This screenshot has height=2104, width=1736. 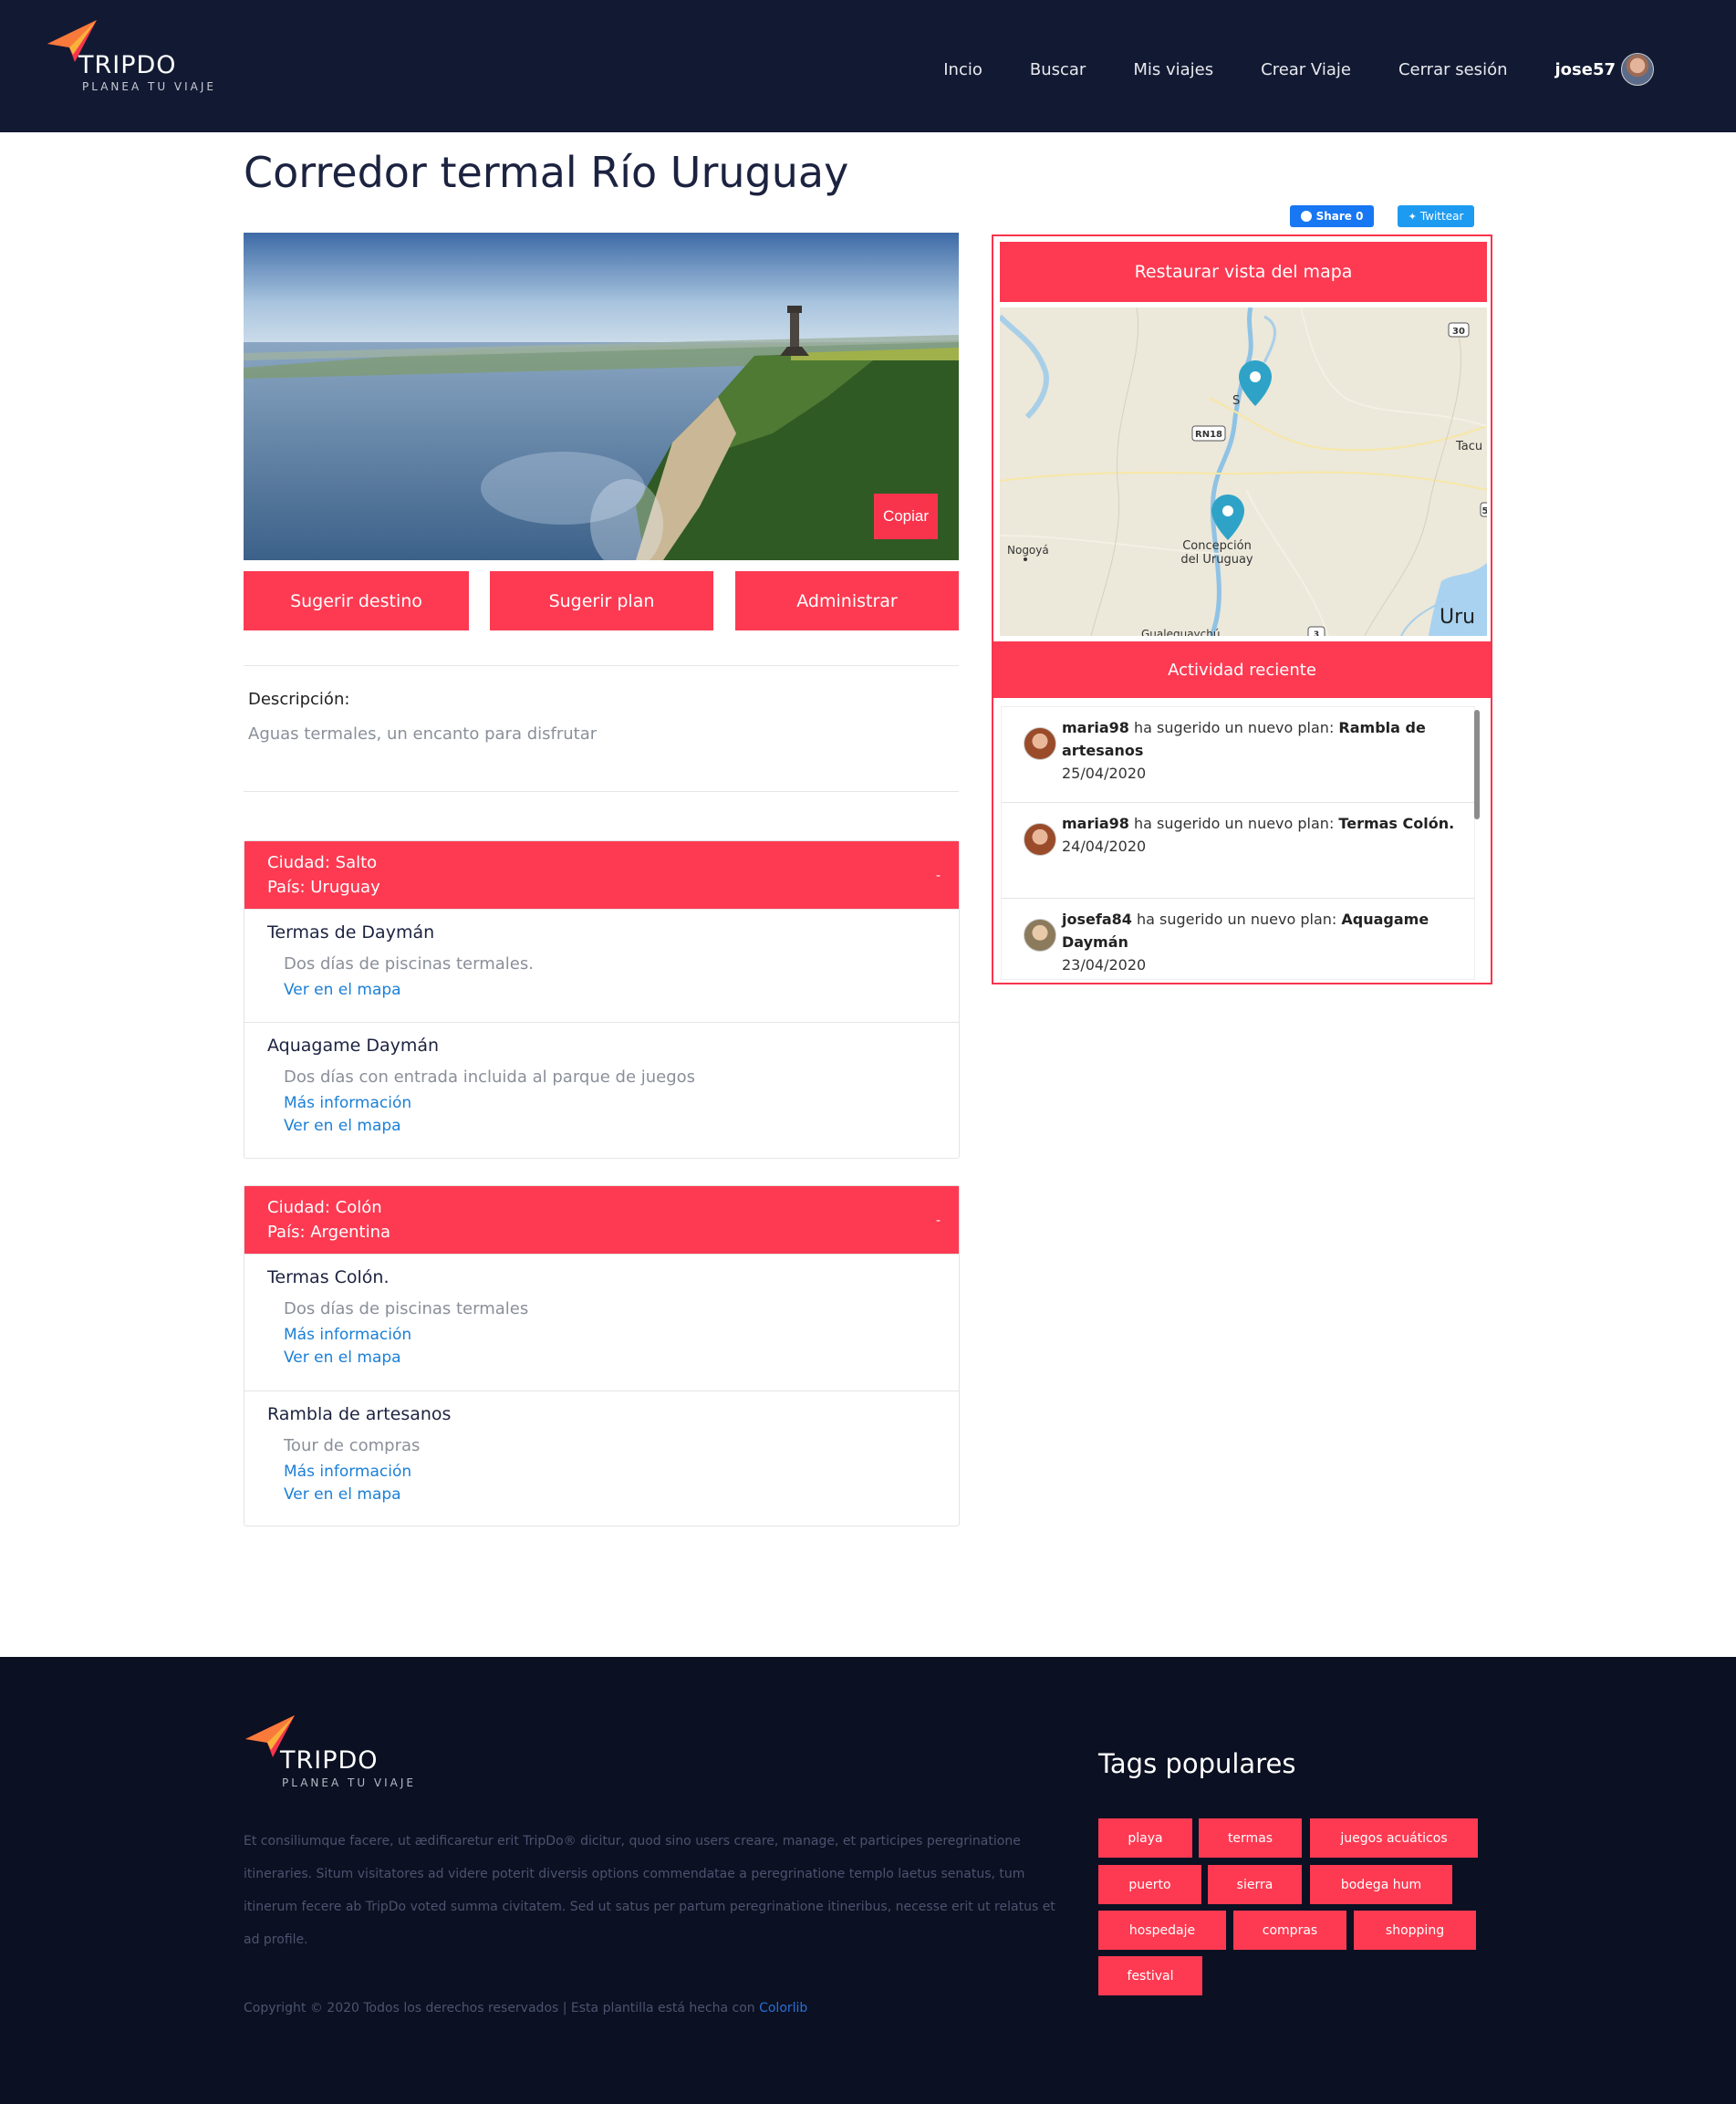 What do you see at coordinates (1468, 446) in the screenshot?
I see `map-label-tacu: Tacu` at bounding box center [1468, 446].